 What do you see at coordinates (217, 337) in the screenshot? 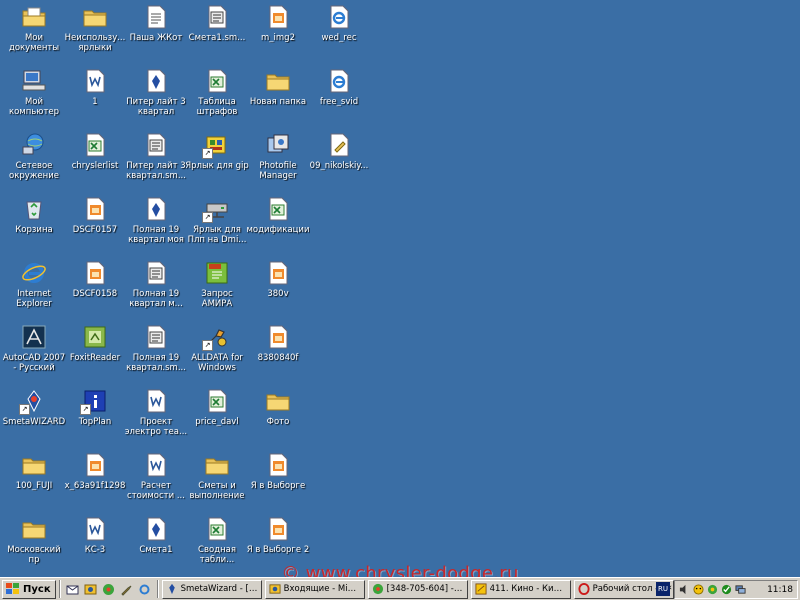
I see `alldata-icon: ↗` at bounding box center [217, 337].